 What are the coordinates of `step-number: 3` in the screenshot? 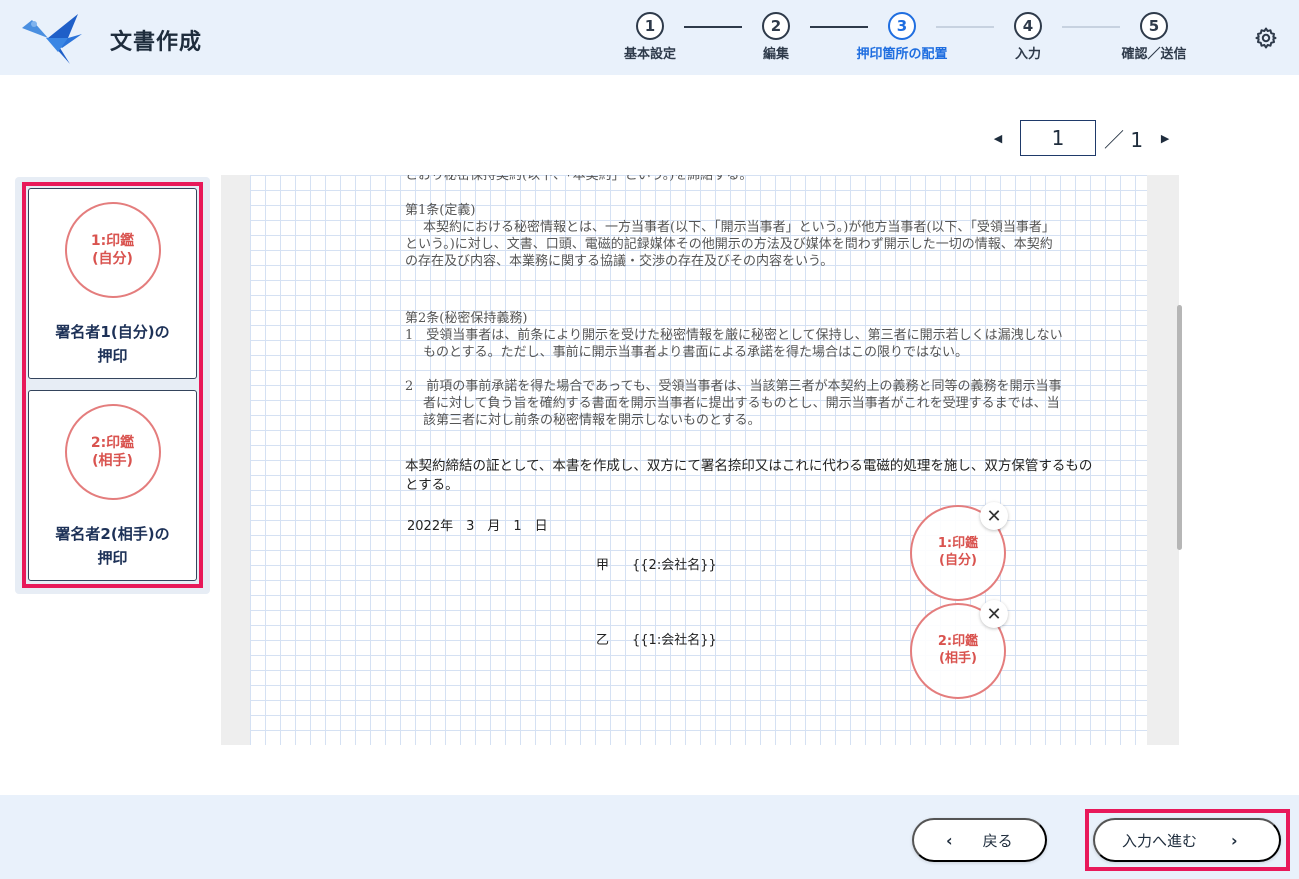 It's located at (902, 26).